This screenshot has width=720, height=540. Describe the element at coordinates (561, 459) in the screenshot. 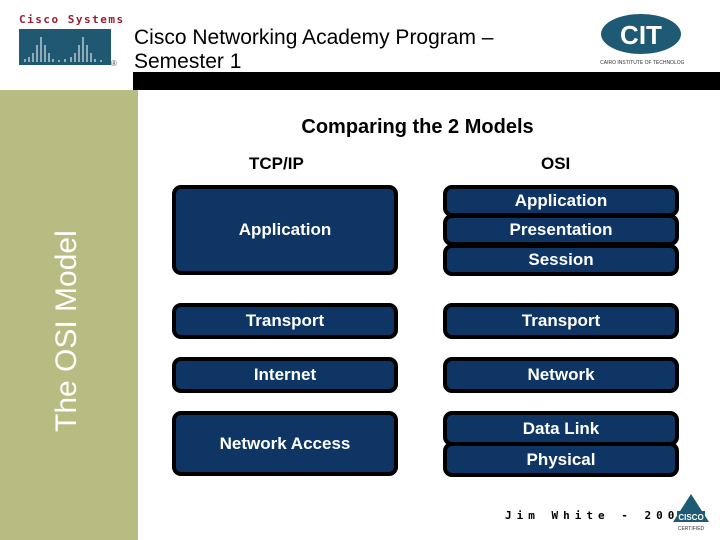

I see `osi-layer-physical: Physical` at that location.